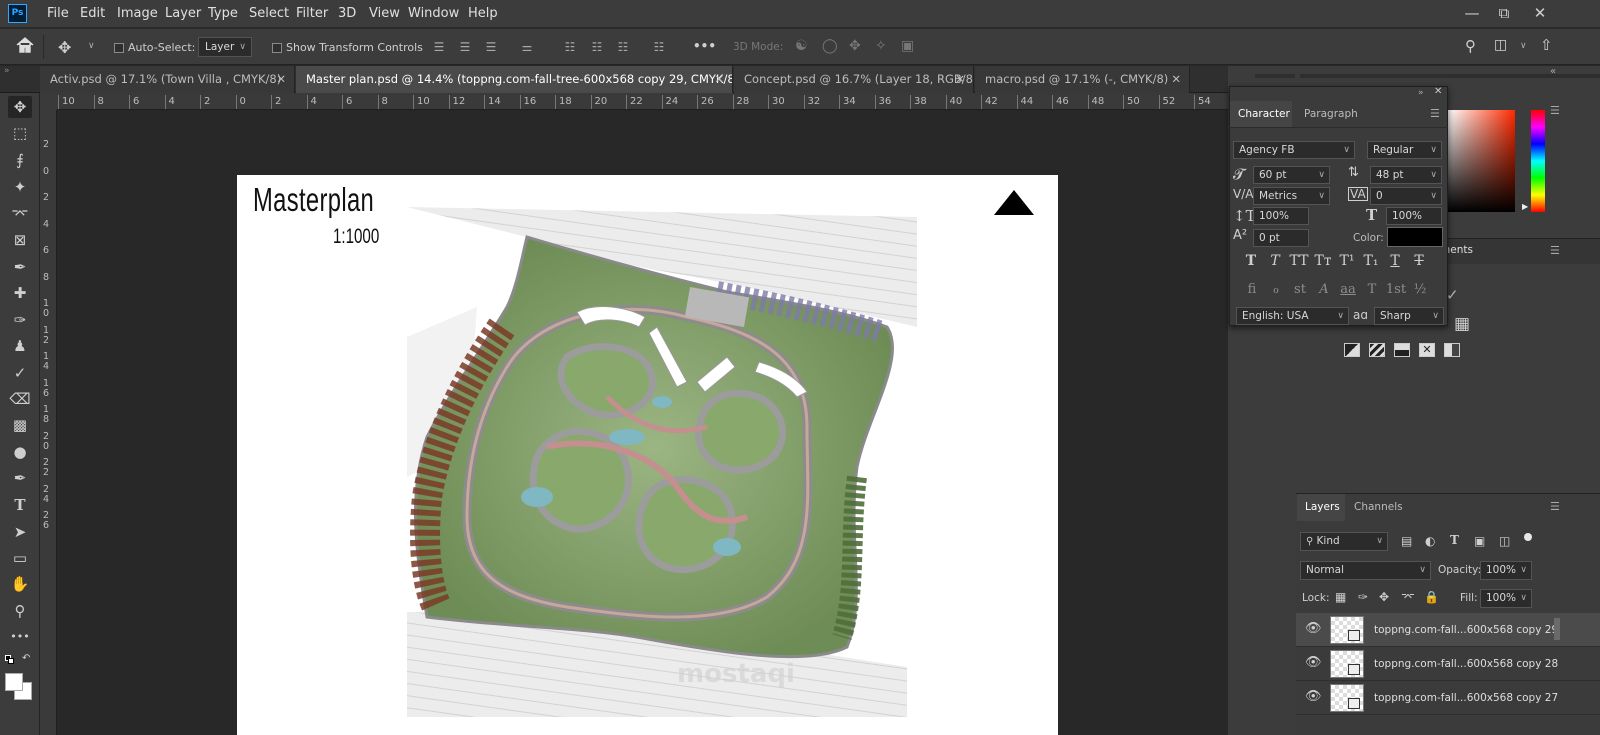  I want to click on fill-field: 100% ∨, so click(1506, 598).